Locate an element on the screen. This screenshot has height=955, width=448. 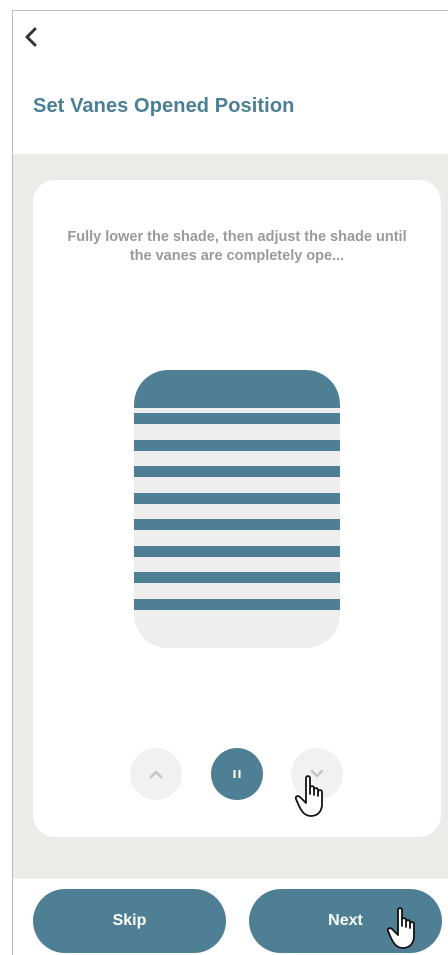
chevron-left-icon is located at coordinates (31, 37).